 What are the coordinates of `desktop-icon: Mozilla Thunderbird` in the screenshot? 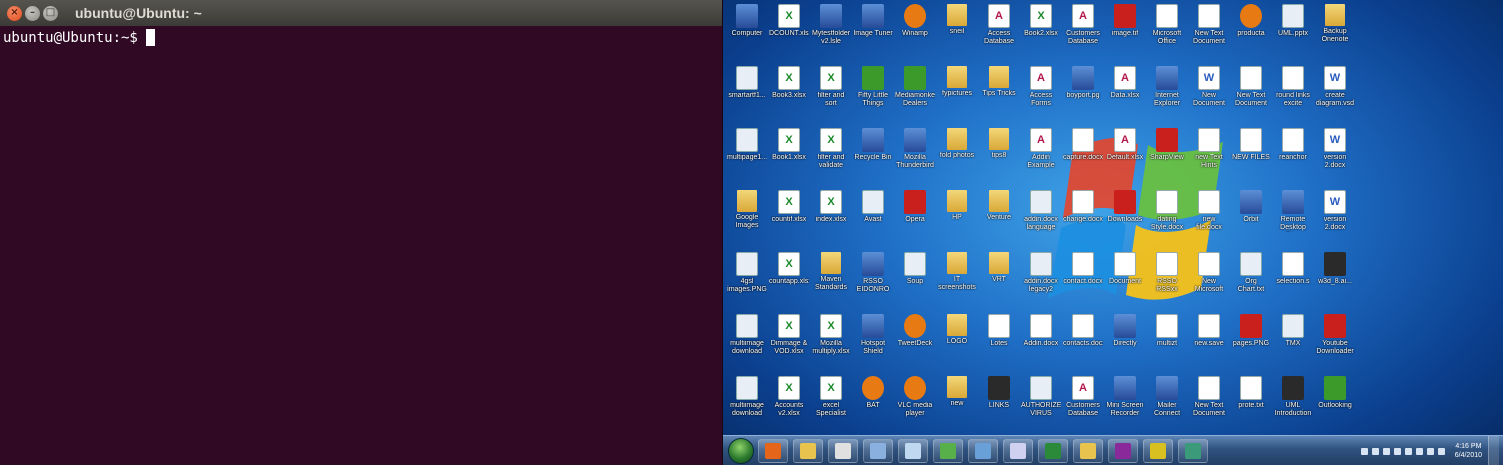 It's located at (915, 149).